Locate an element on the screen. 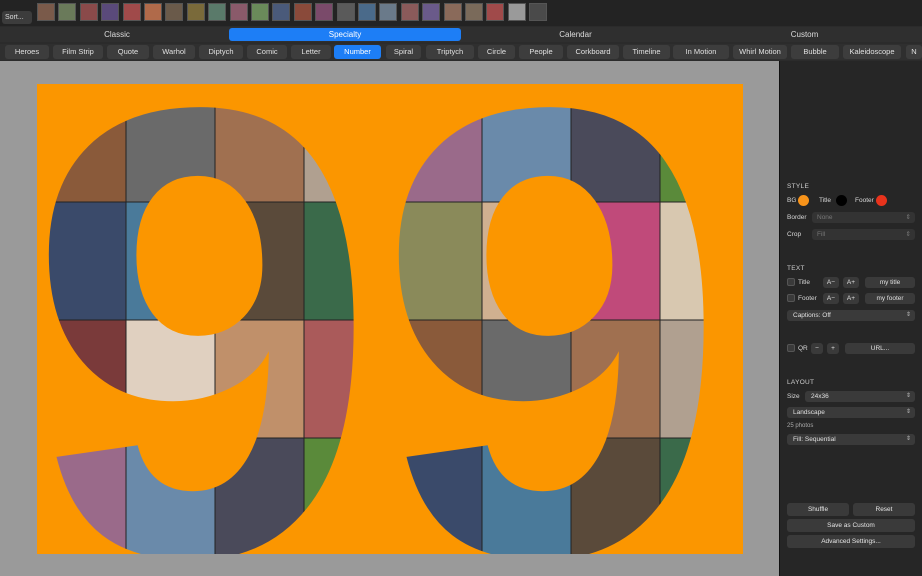 This screenshot has width=922, height=576. reset-button: Reset is located at coordinates (884, 509).